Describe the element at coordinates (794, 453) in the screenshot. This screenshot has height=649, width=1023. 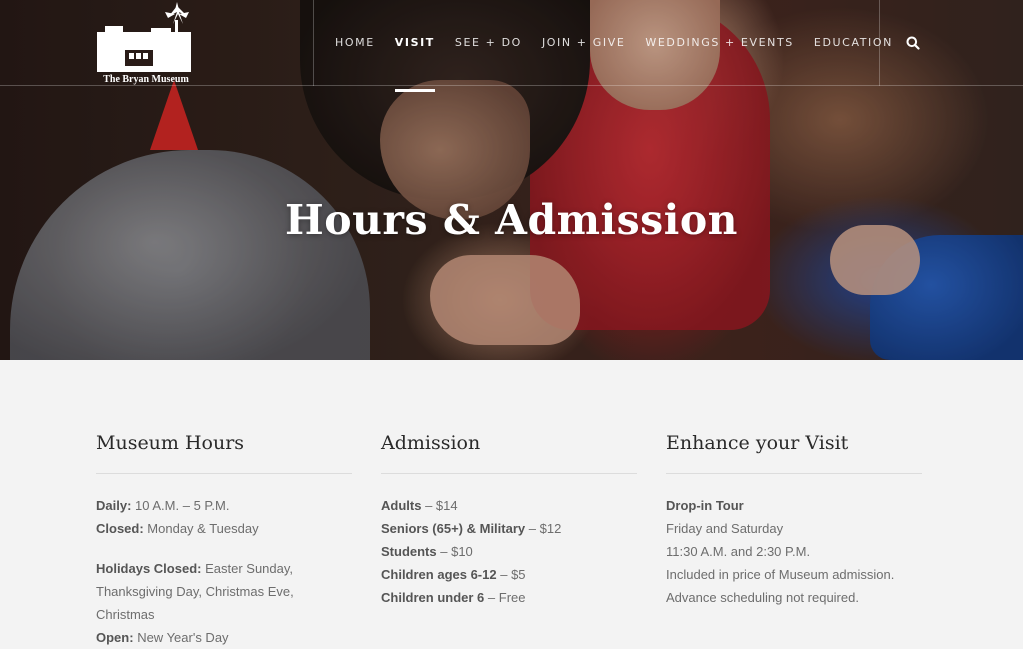
I see `enhance-visit-heading: Enhance your Visit` at that location.